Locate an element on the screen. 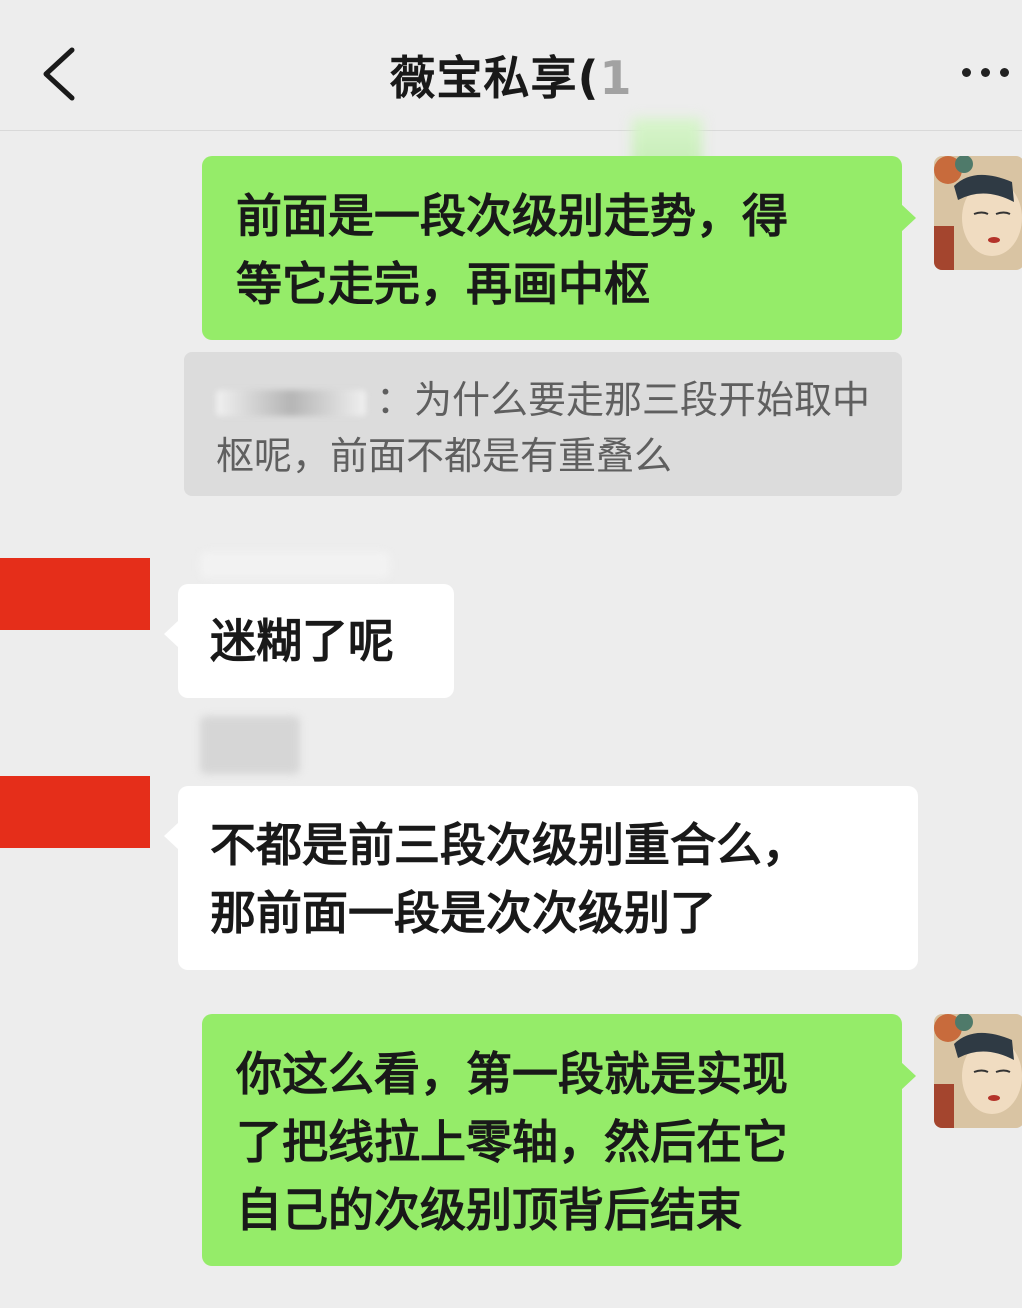 The height and width of the screenshot is (1308, 1022). message-line: 不都是前三段次级别重合么， is located at coordinates (509, 845).